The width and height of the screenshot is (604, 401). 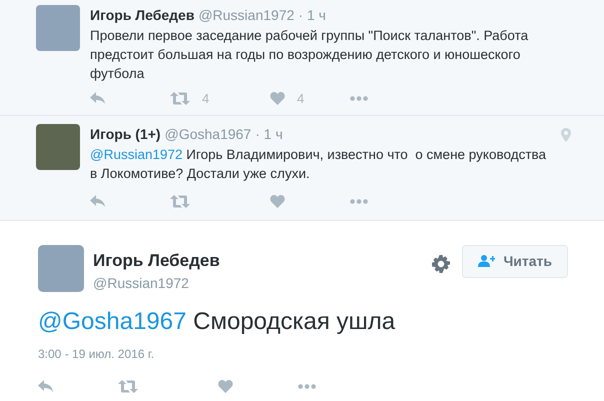 I want to click on author-name: Игорь (1+), so click(x=125, y=134).